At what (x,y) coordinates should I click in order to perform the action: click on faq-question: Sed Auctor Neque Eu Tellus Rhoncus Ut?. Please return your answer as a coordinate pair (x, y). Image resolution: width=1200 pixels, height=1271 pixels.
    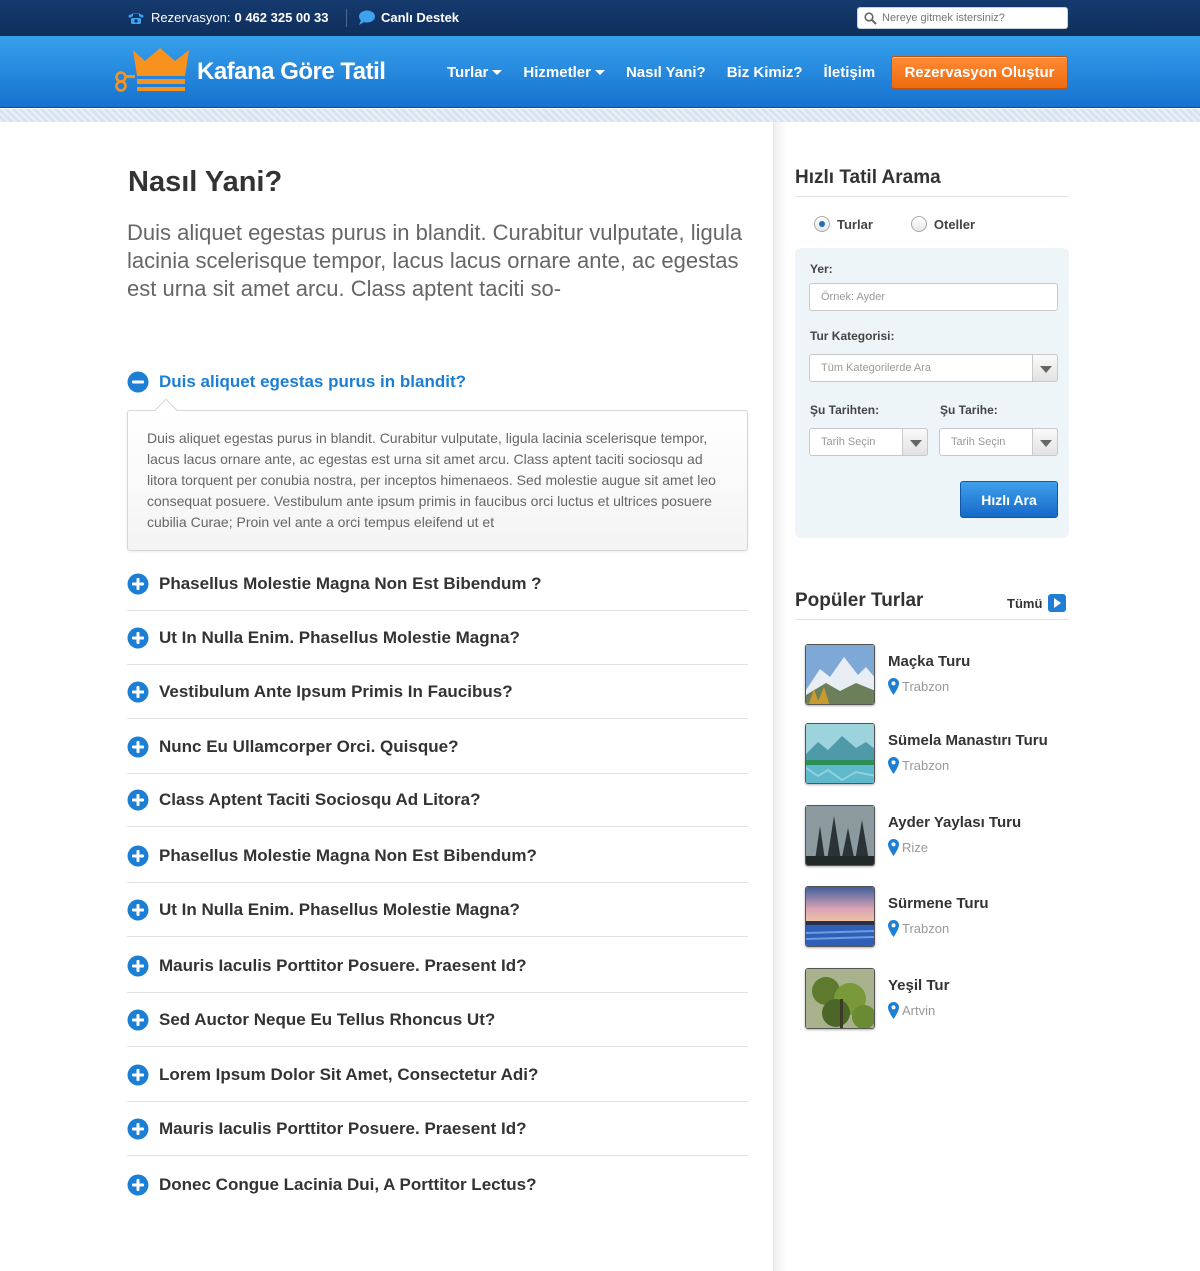
    Looking at the image, I should click on (437, 1020).